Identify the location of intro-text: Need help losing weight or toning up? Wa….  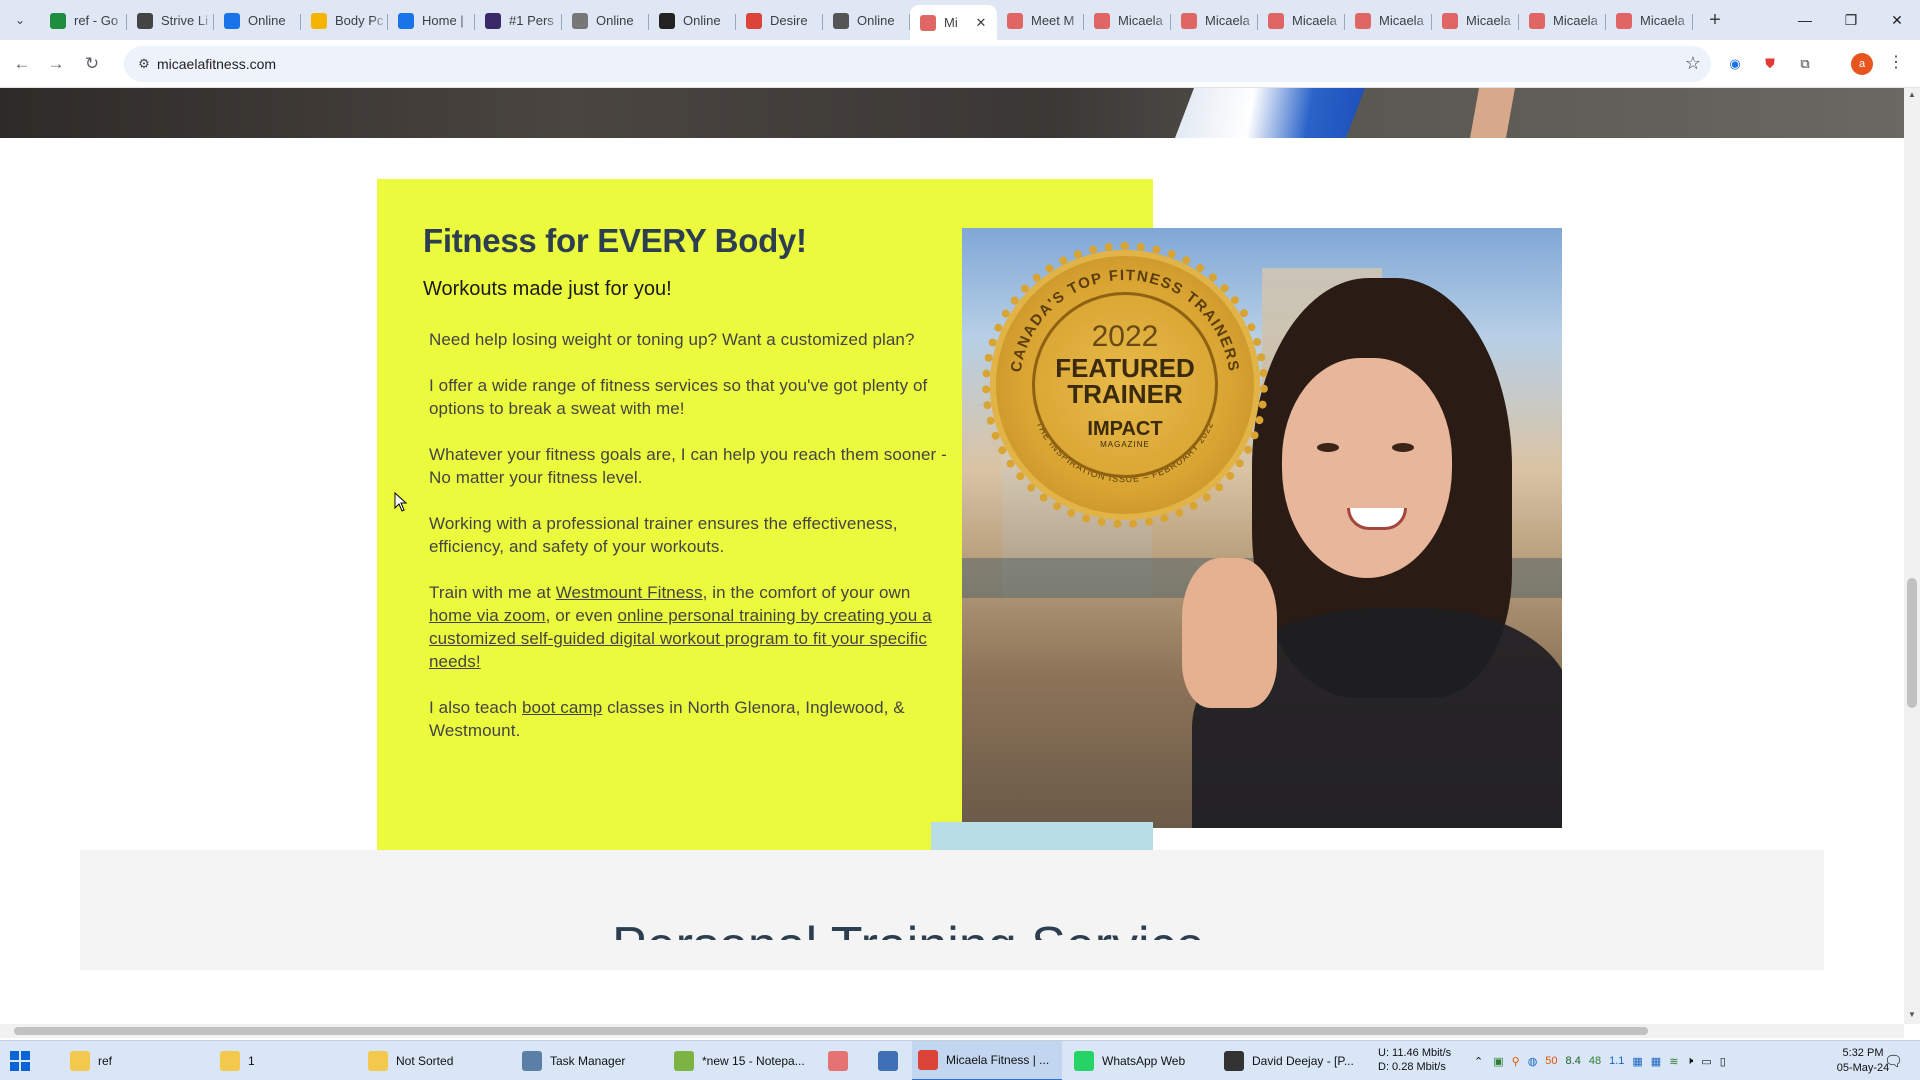
(689, 546).